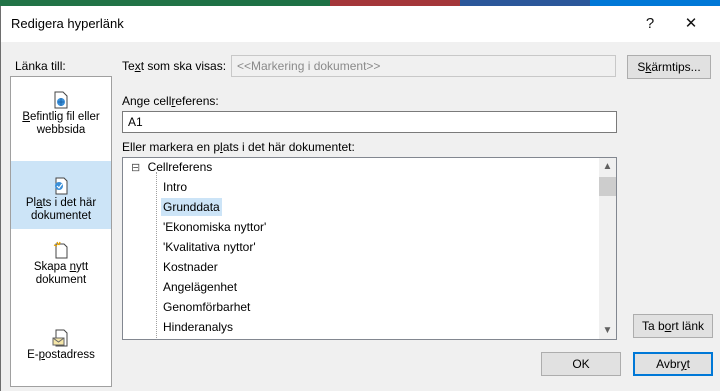 This screenshot has height=391, width=720. I want to click on help-button: ?, so click(650, 24).